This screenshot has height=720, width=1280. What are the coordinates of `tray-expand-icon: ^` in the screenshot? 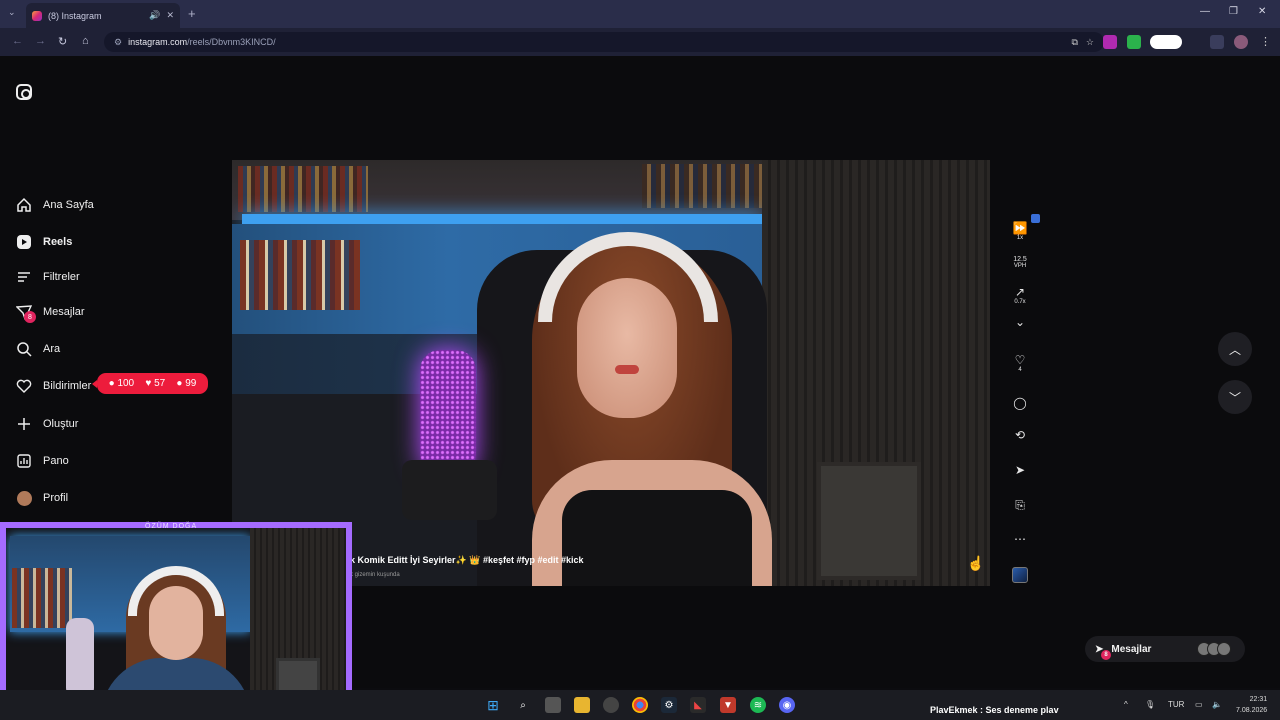 It's located at (1126, 704).